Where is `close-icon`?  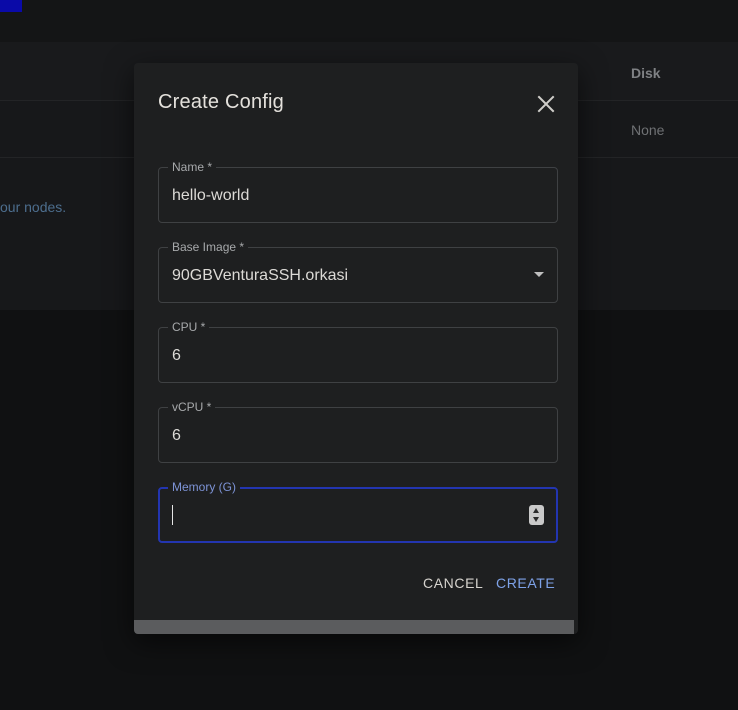 close-icon is located at coordinates (546, 104).